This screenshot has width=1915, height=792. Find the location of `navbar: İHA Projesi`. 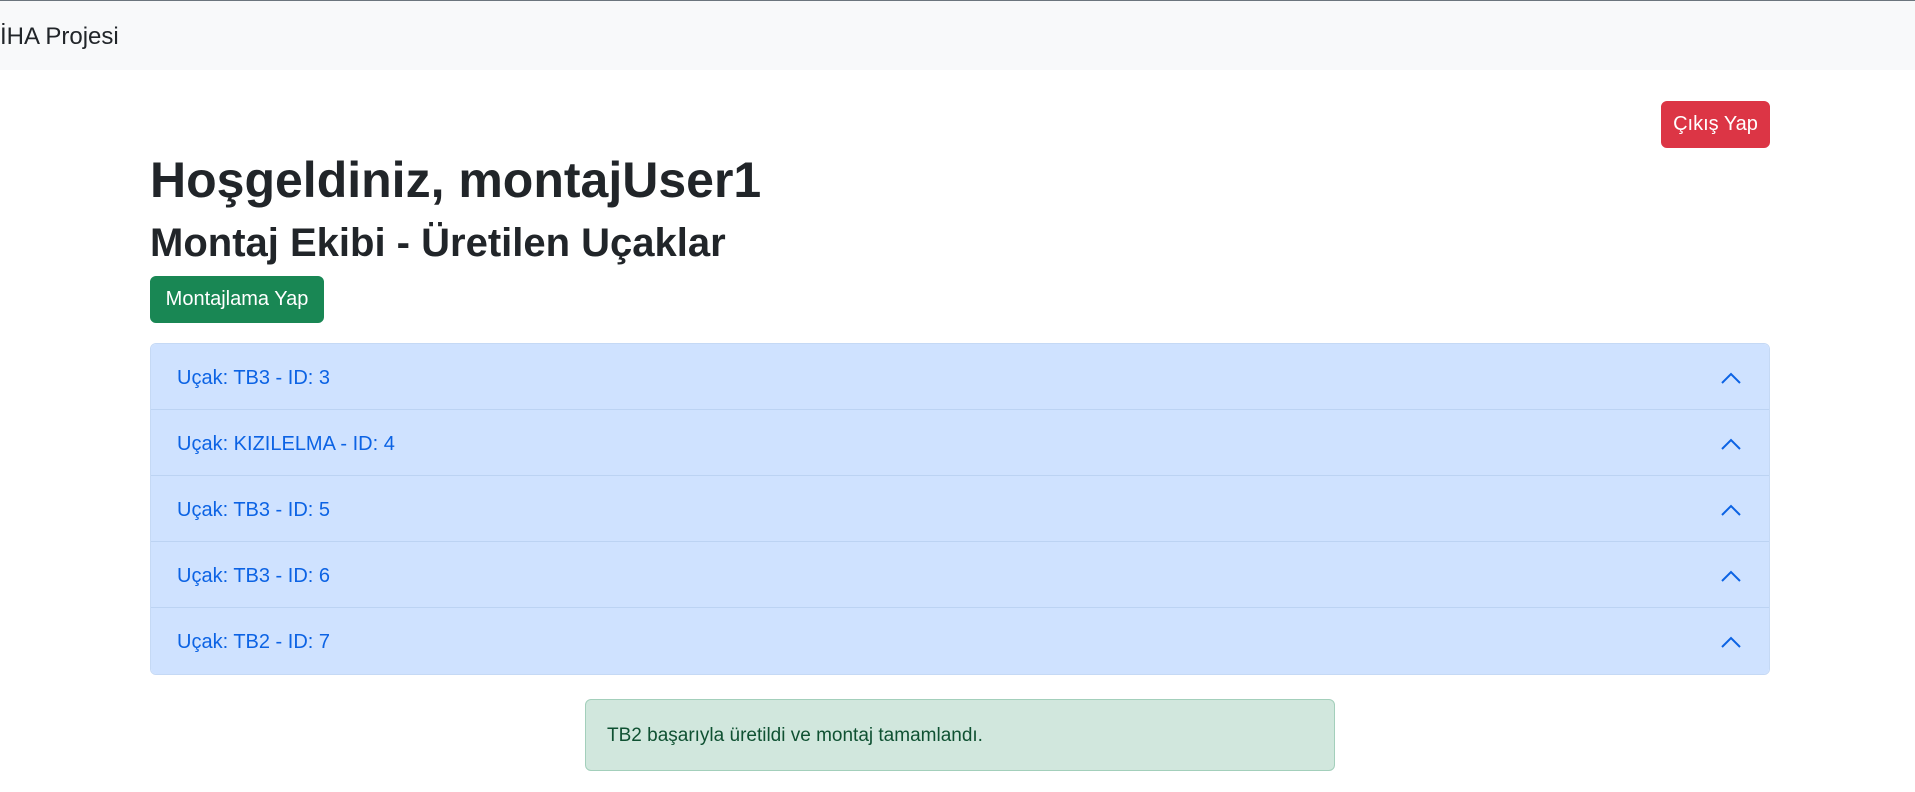

navbar: İHA Projesi is located at coordinates (957, 35).